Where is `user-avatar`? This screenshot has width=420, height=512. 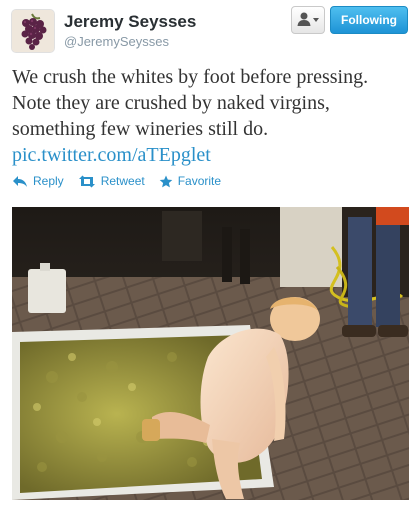 user-avatar is located at coordinates (33, 31).